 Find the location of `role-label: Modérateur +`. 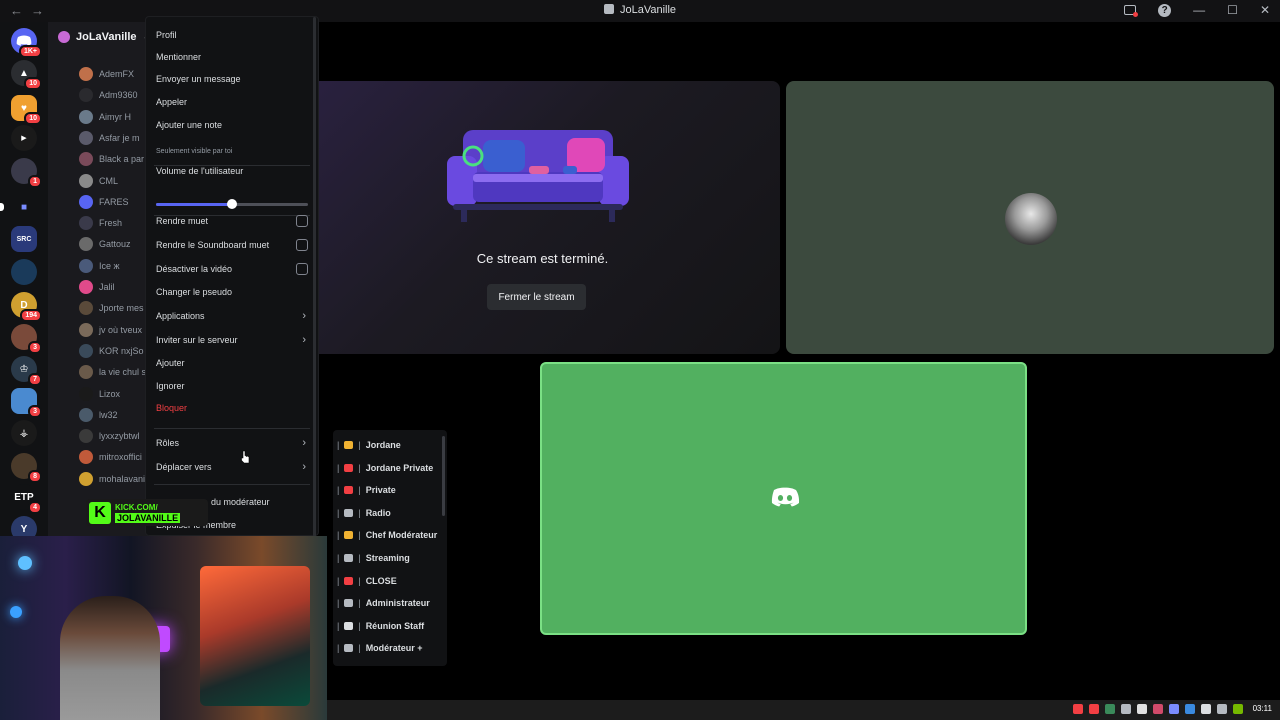

role-label: Modérateur + is located at coordinates (394, 648).